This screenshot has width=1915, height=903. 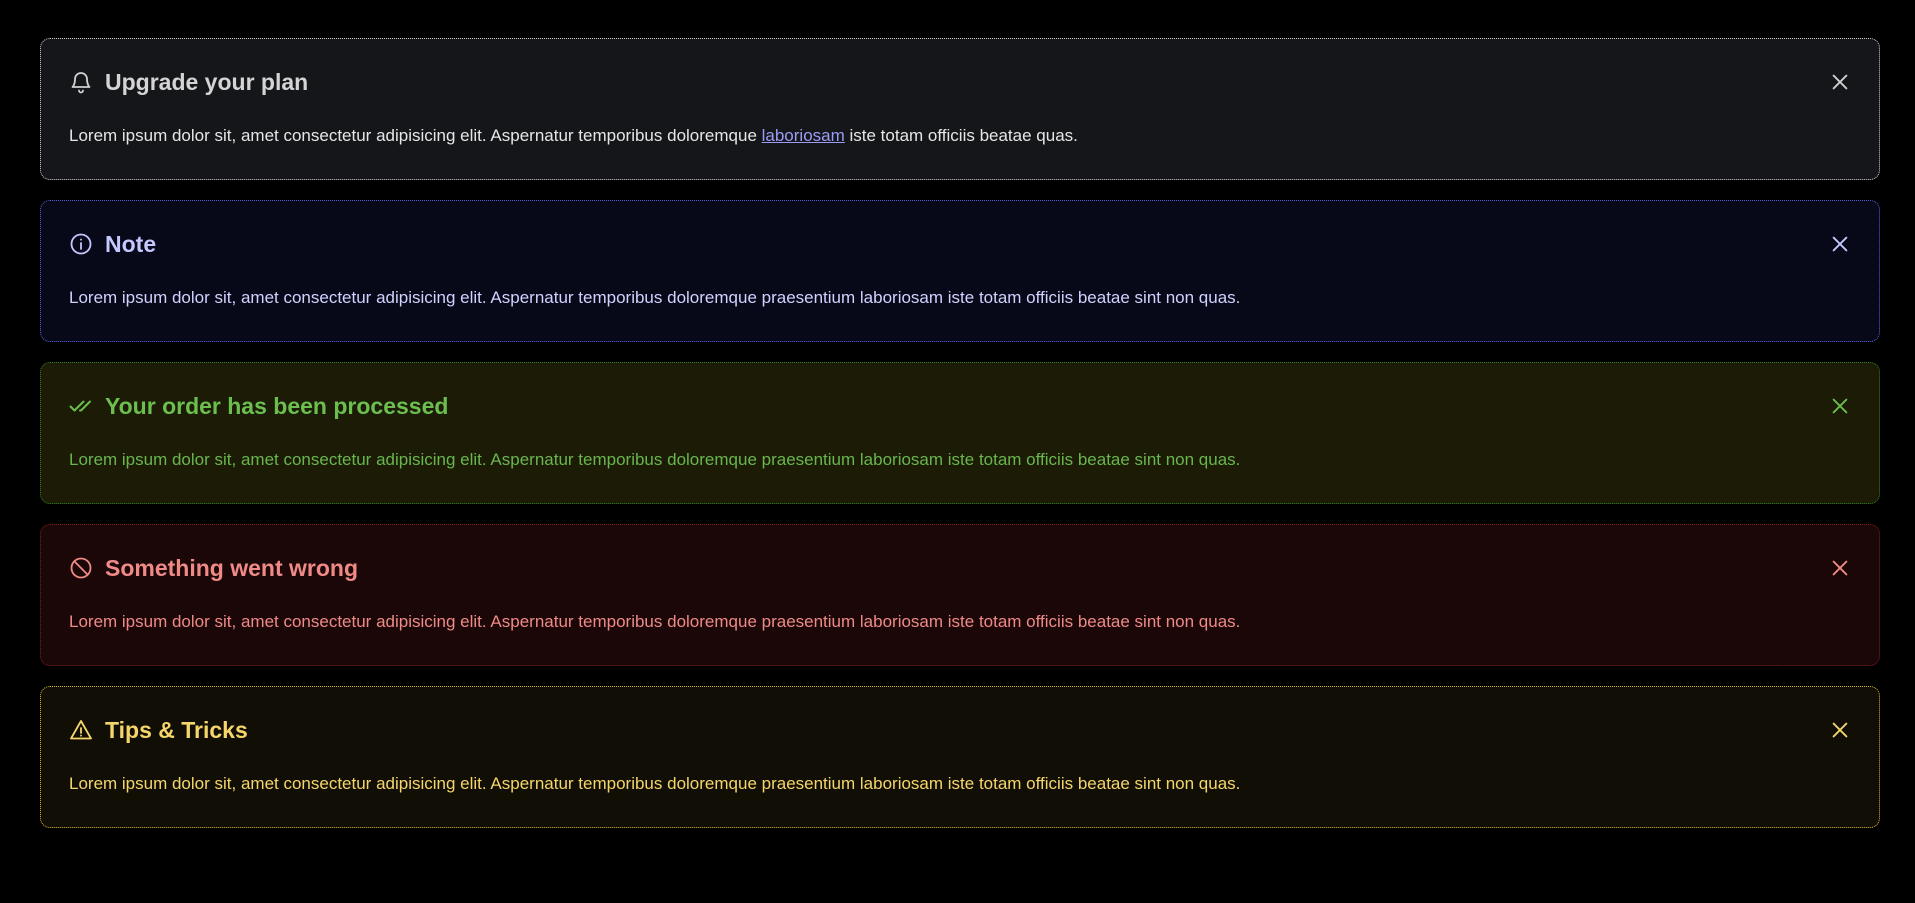 What do you see at coordinates (81, 82) in the screenshot?
I see `bell-icon` at bounding box center [81, 82].